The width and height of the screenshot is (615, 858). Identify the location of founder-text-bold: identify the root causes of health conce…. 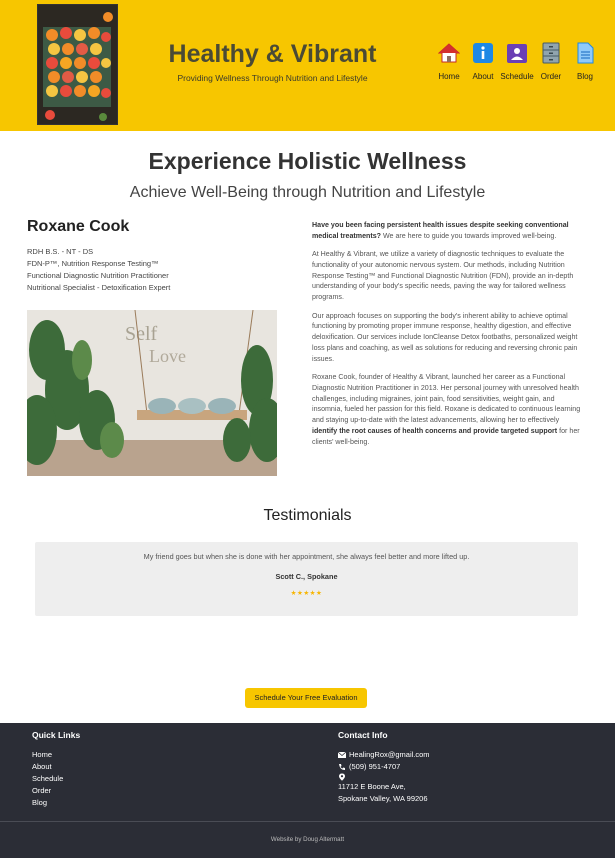
(435, 431).